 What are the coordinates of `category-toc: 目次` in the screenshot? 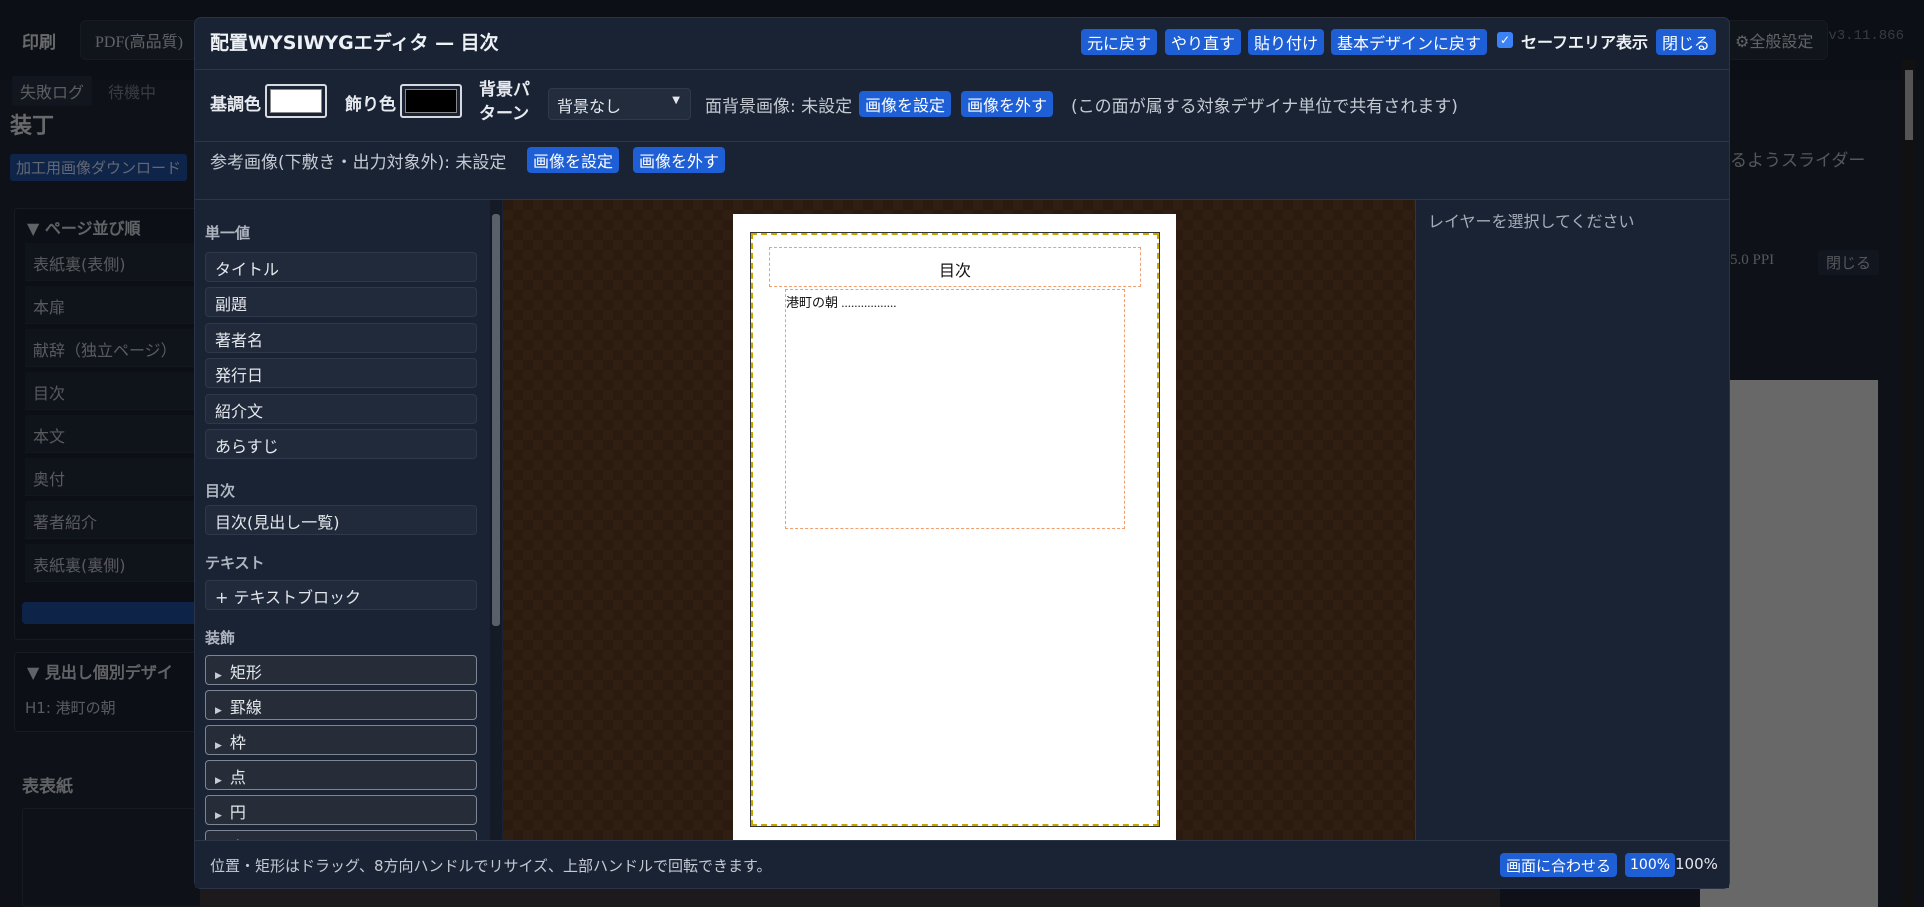 It's located at (220, 491).